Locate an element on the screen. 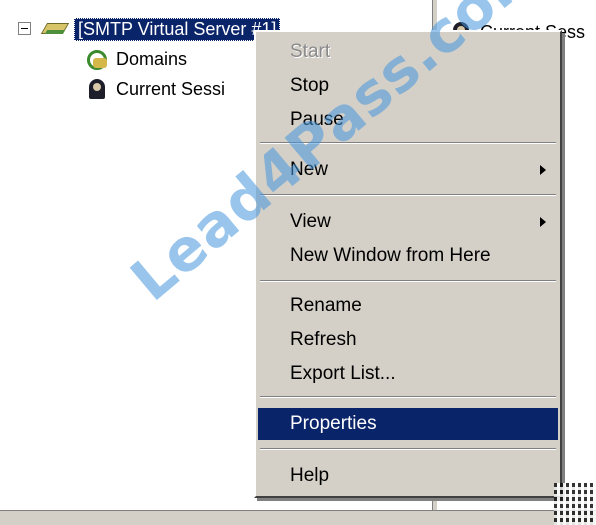  tree-node-label: [SMTP Virtual Server #1] is located at coordinates (177, 29).